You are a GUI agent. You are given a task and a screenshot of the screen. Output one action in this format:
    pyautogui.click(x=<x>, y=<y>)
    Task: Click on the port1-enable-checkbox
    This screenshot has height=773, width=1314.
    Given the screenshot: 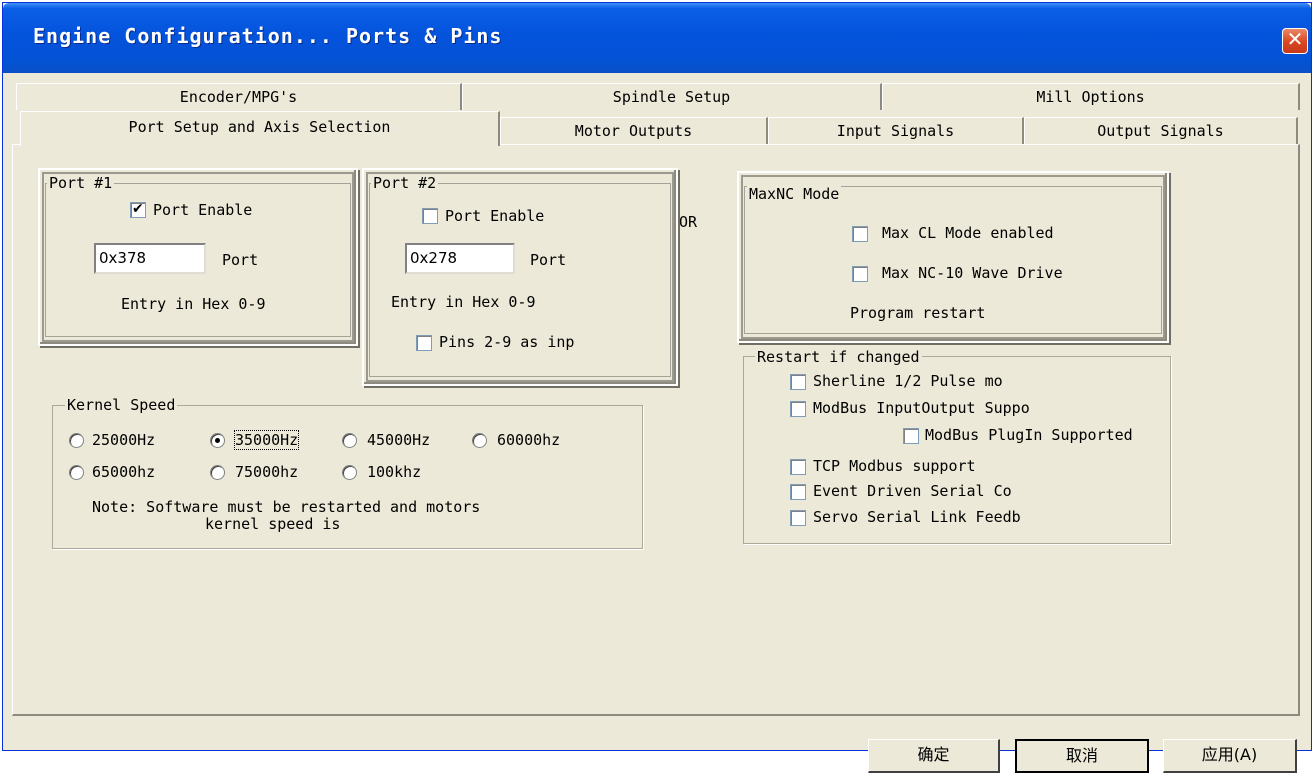 What is the action you would take?
    pyautogui.click(x=138, y=209)
    